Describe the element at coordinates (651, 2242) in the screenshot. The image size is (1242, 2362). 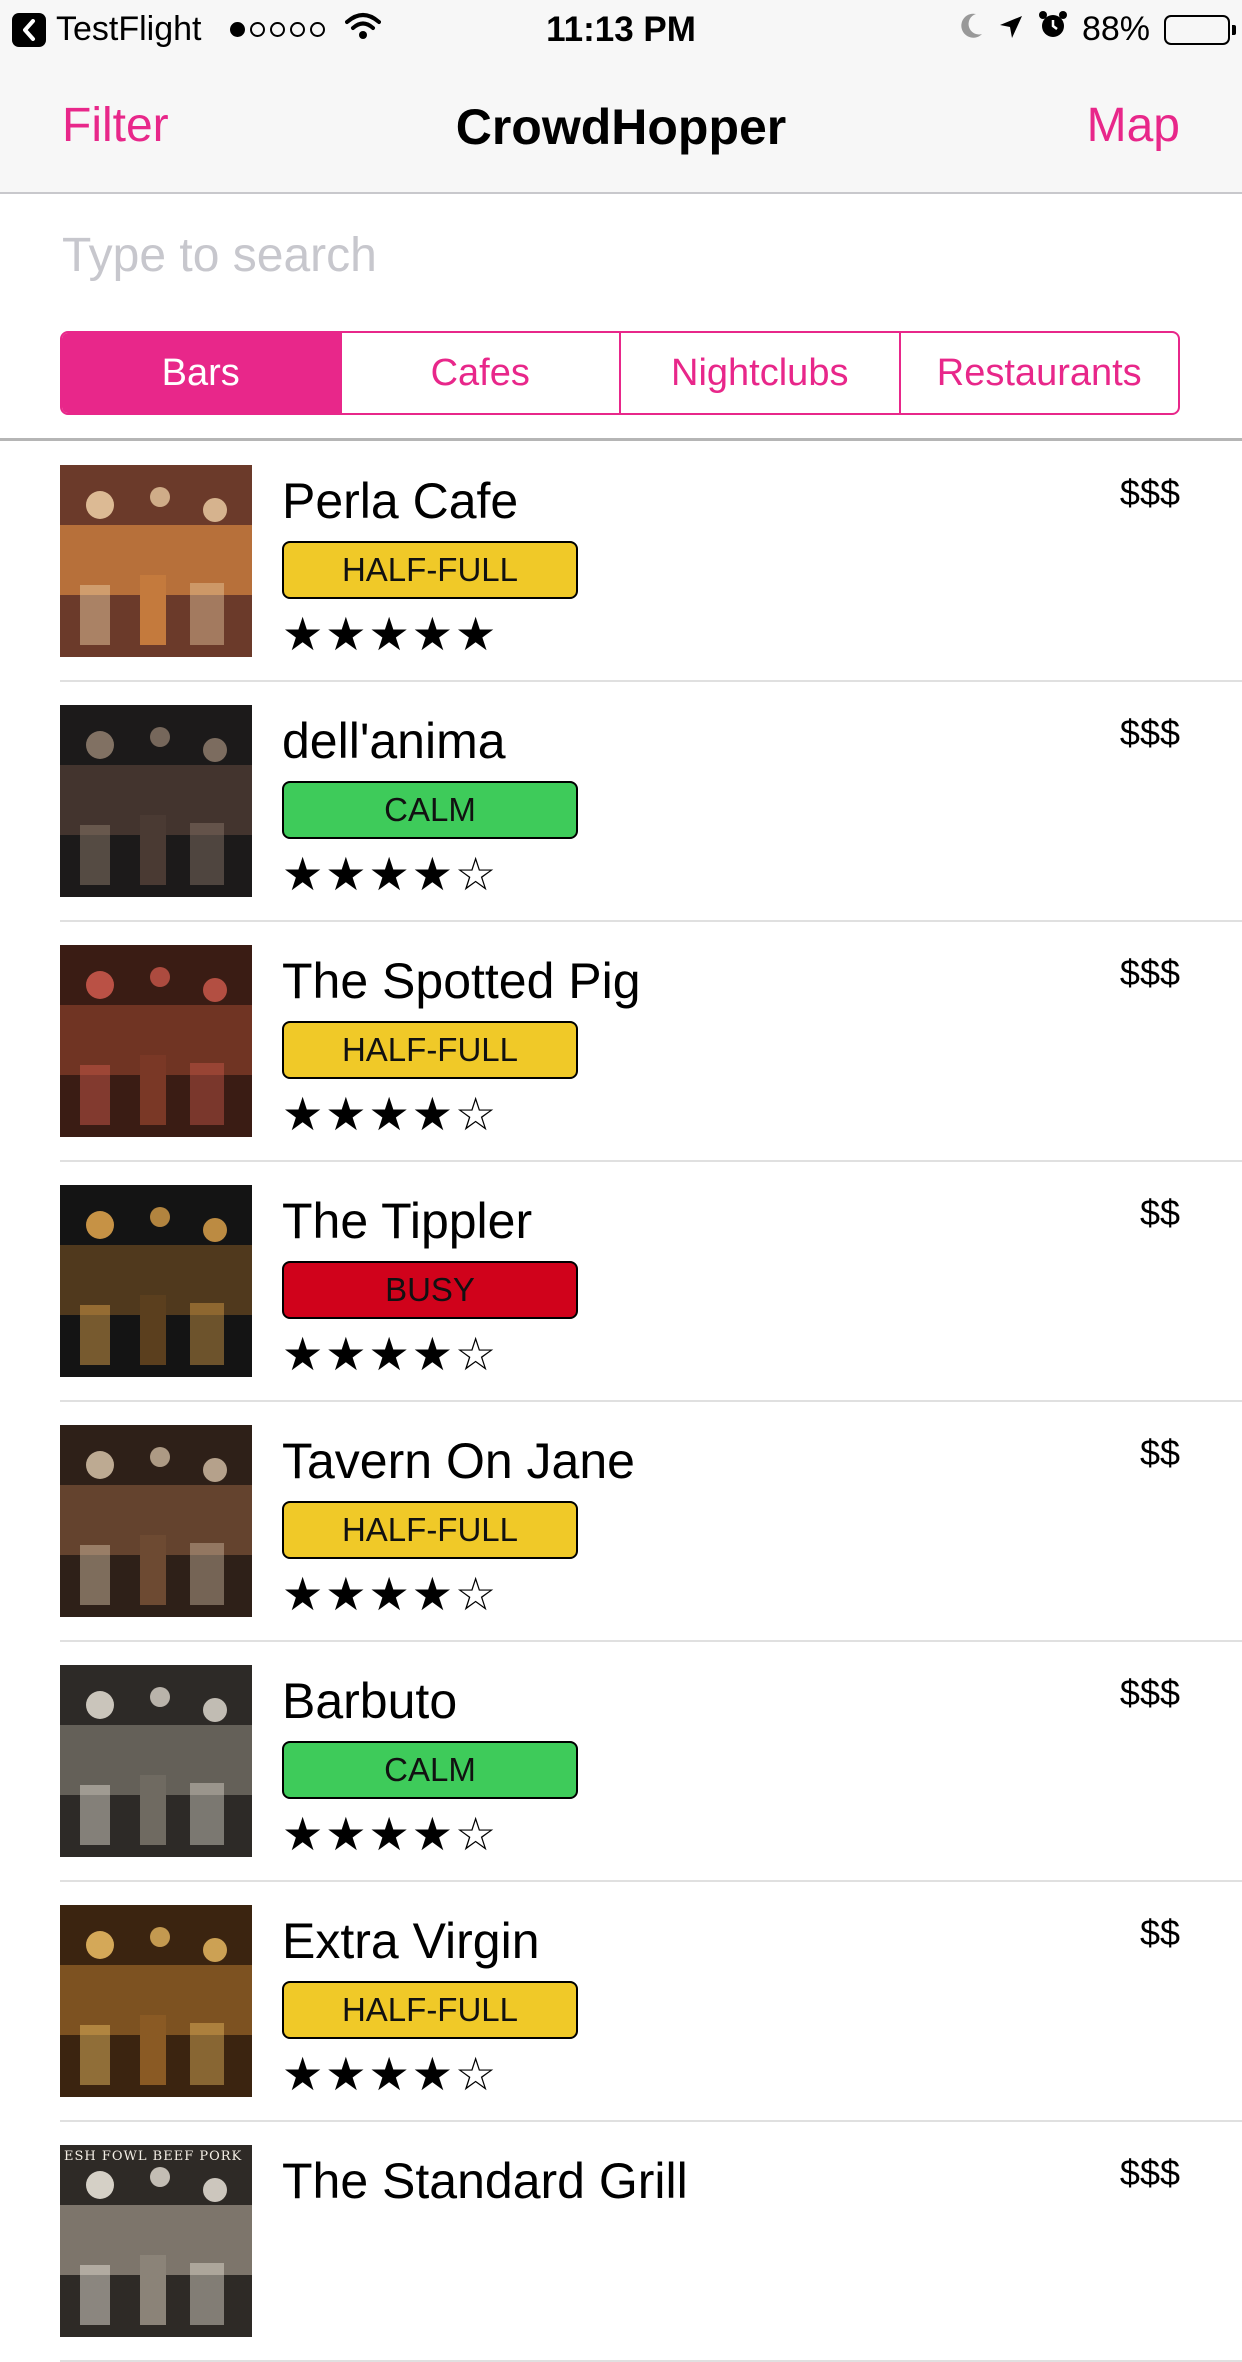
I see `venue-row: ESH FOWL BEEF PORK The Standard Grill $$$` at that location.